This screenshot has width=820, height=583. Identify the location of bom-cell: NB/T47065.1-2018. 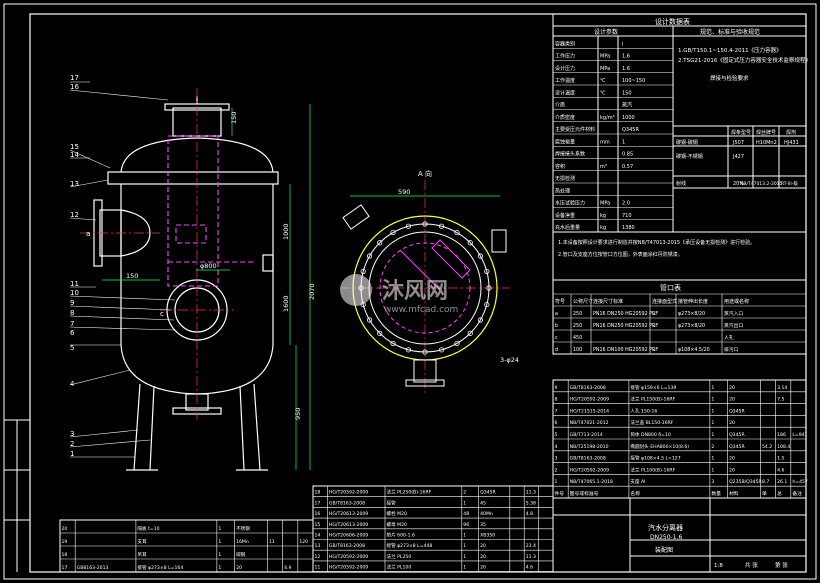
(591, 482).